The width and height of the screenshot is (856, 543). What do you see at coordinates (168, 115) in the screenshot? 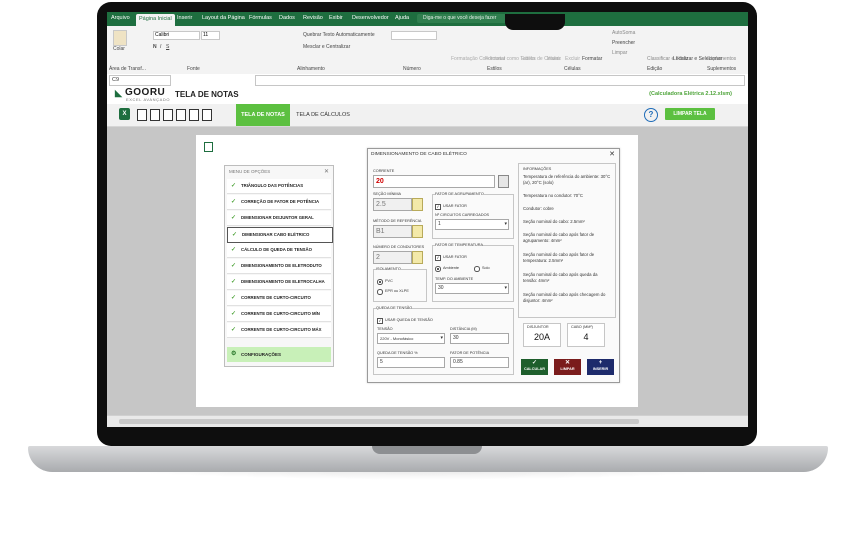
I see `export-icon` at bounding box center [168, 115].